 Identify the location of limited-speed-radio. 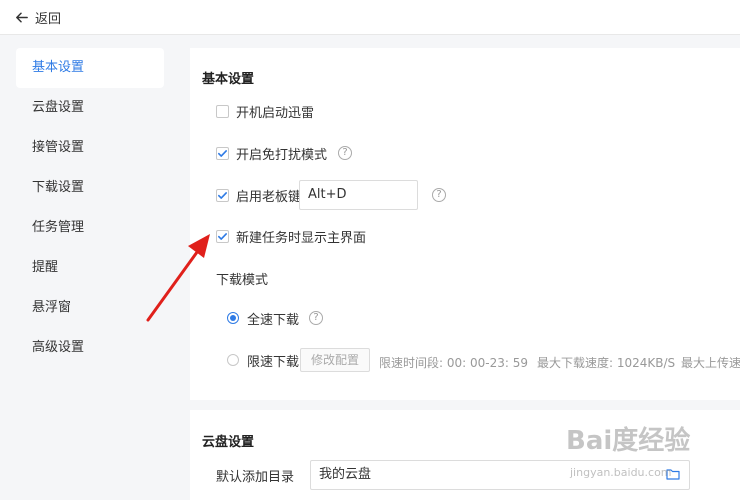
(233, 360).